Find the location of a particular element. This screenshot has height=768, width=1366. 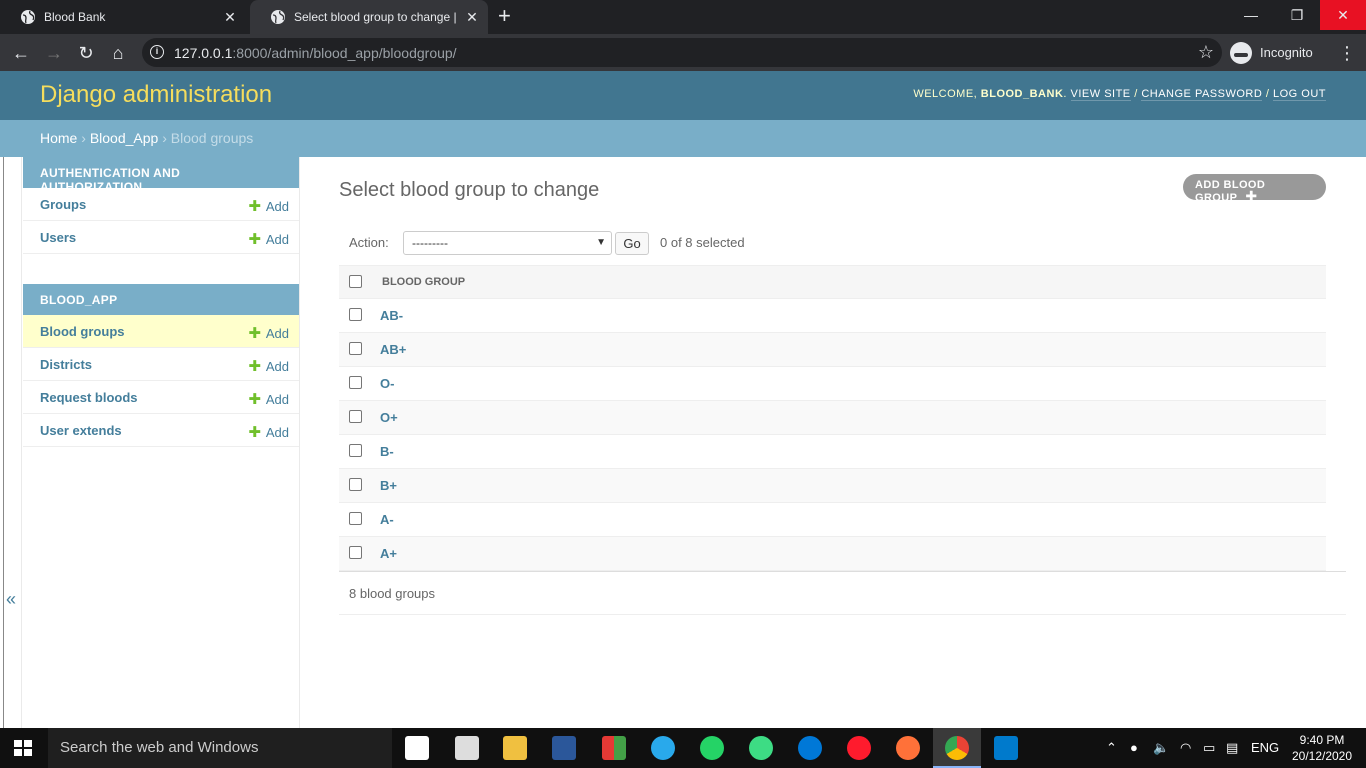

breadcrumb-app: Blood_App is located at coordinates (124, 138).